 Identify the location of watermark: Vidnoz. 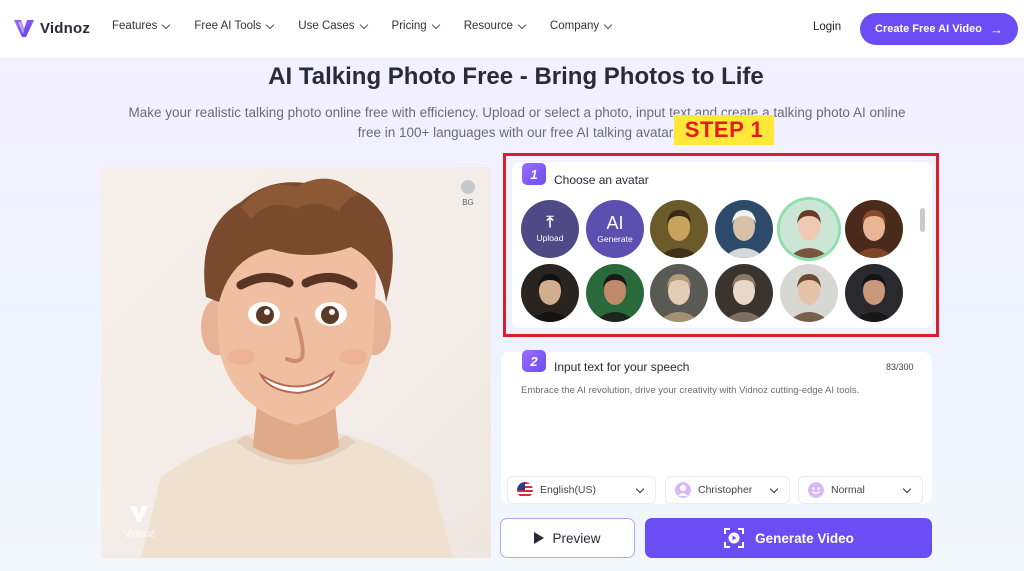
(139, 522).